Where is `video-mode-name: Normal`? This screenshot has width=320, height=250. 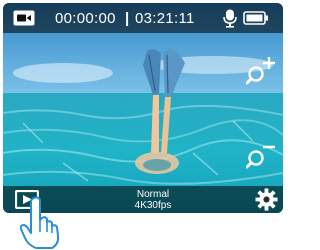
video-mode-name: Normal is located at coordinates (153, 194).